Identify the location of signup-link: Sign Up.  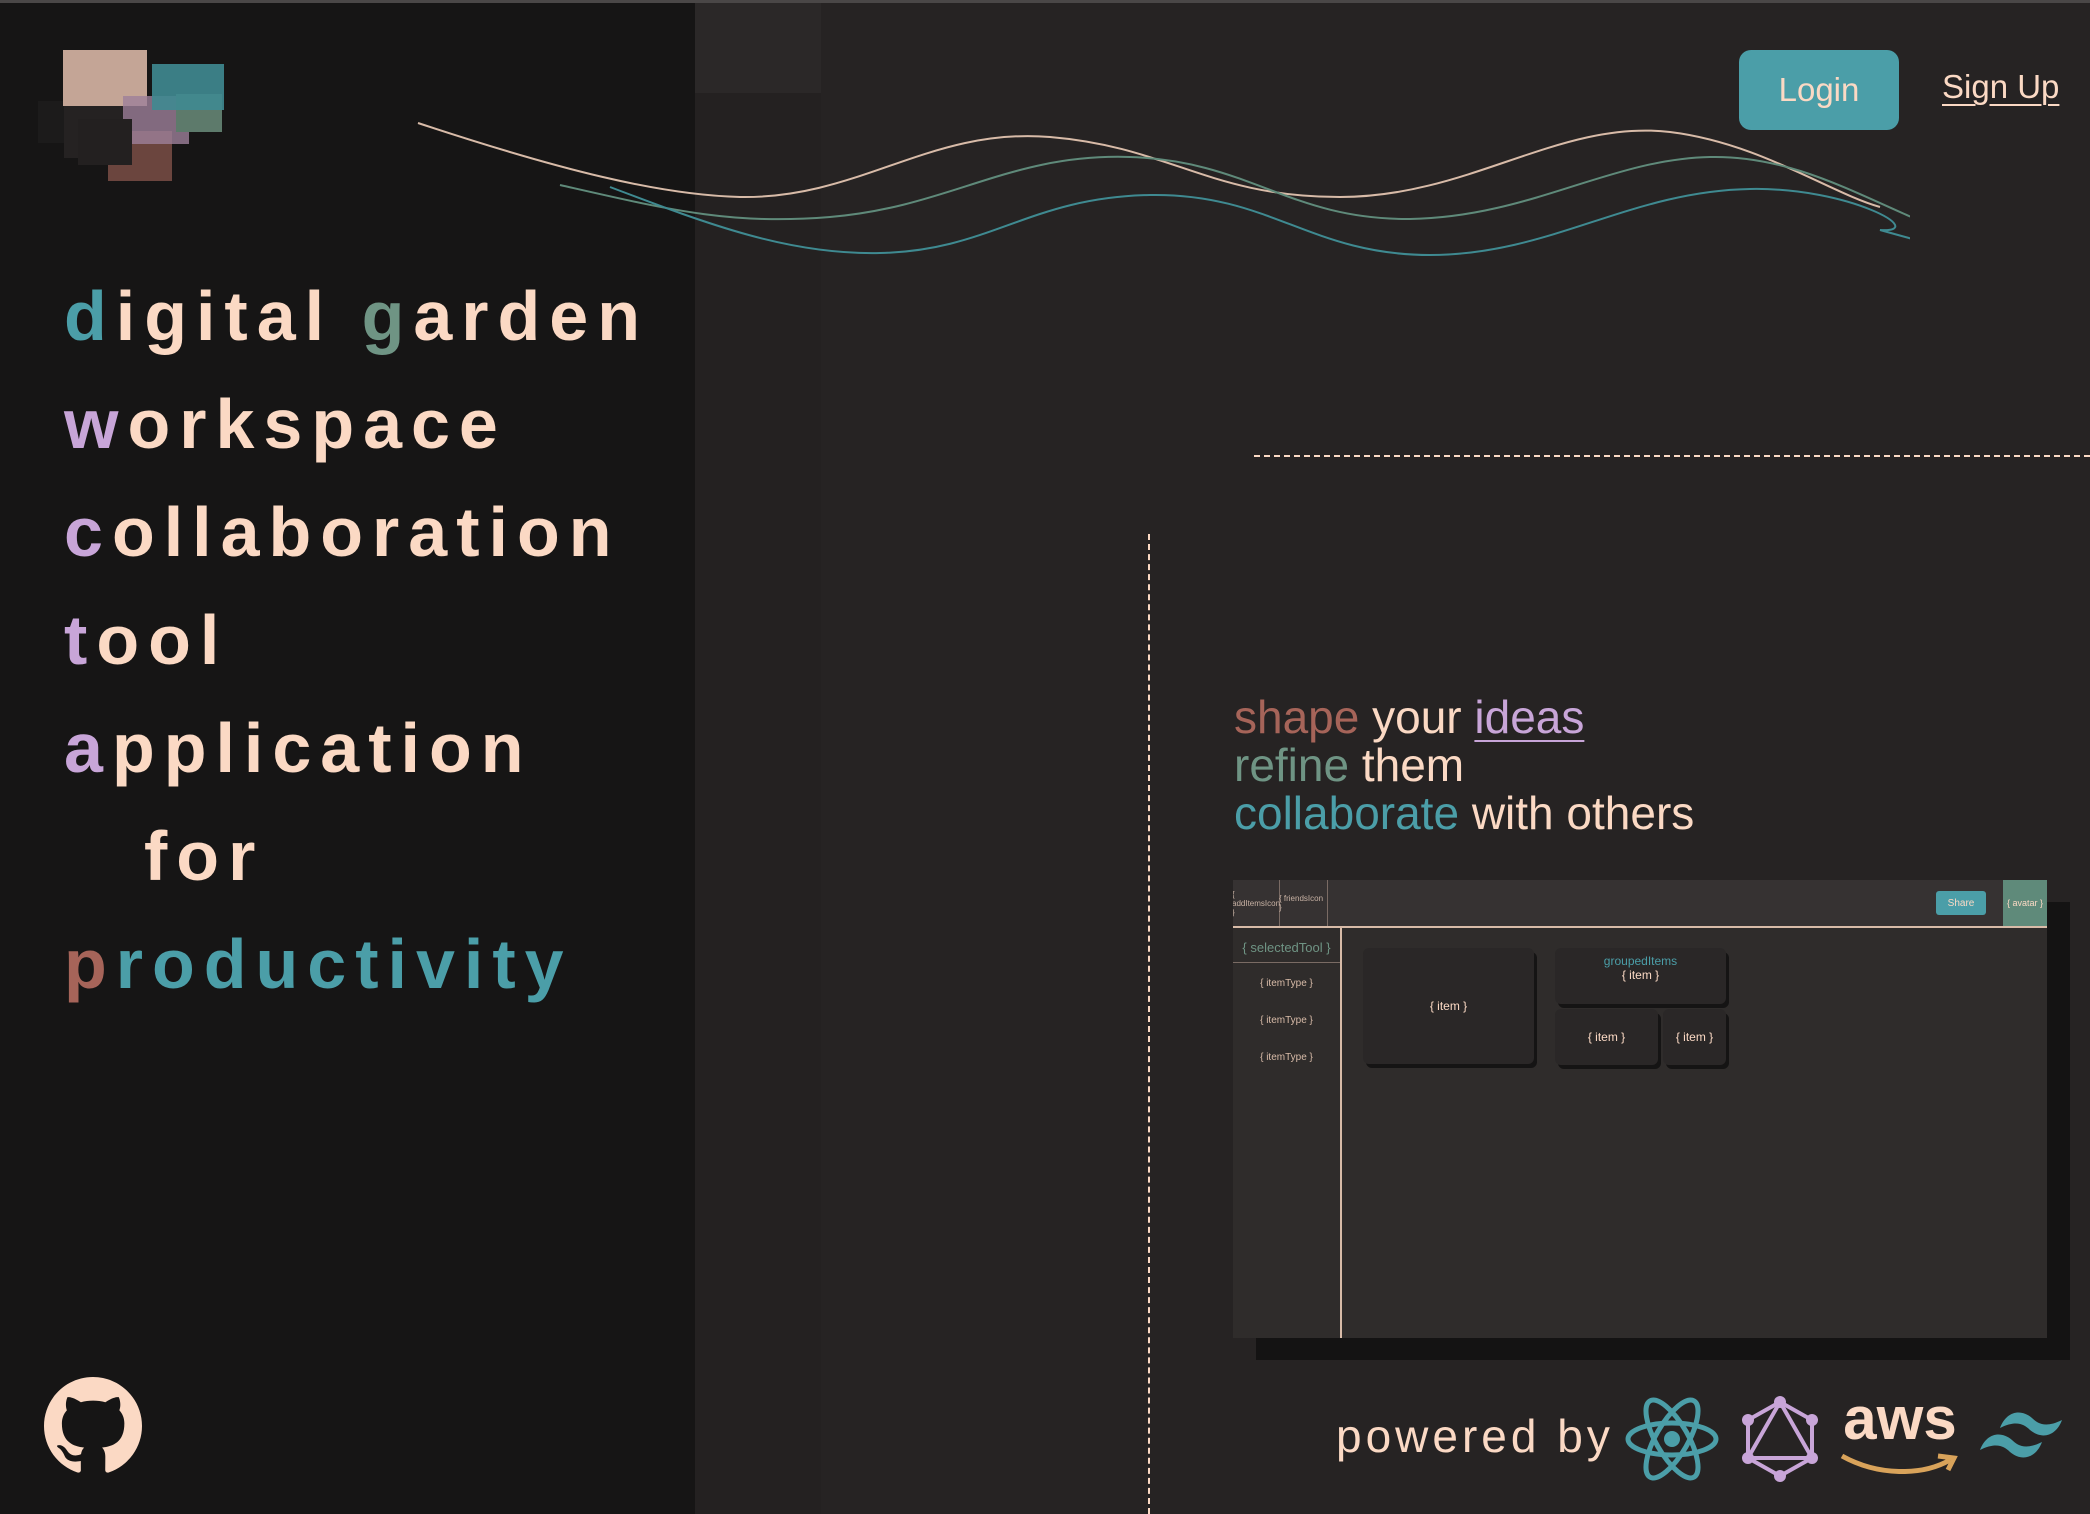
(2000, 87).